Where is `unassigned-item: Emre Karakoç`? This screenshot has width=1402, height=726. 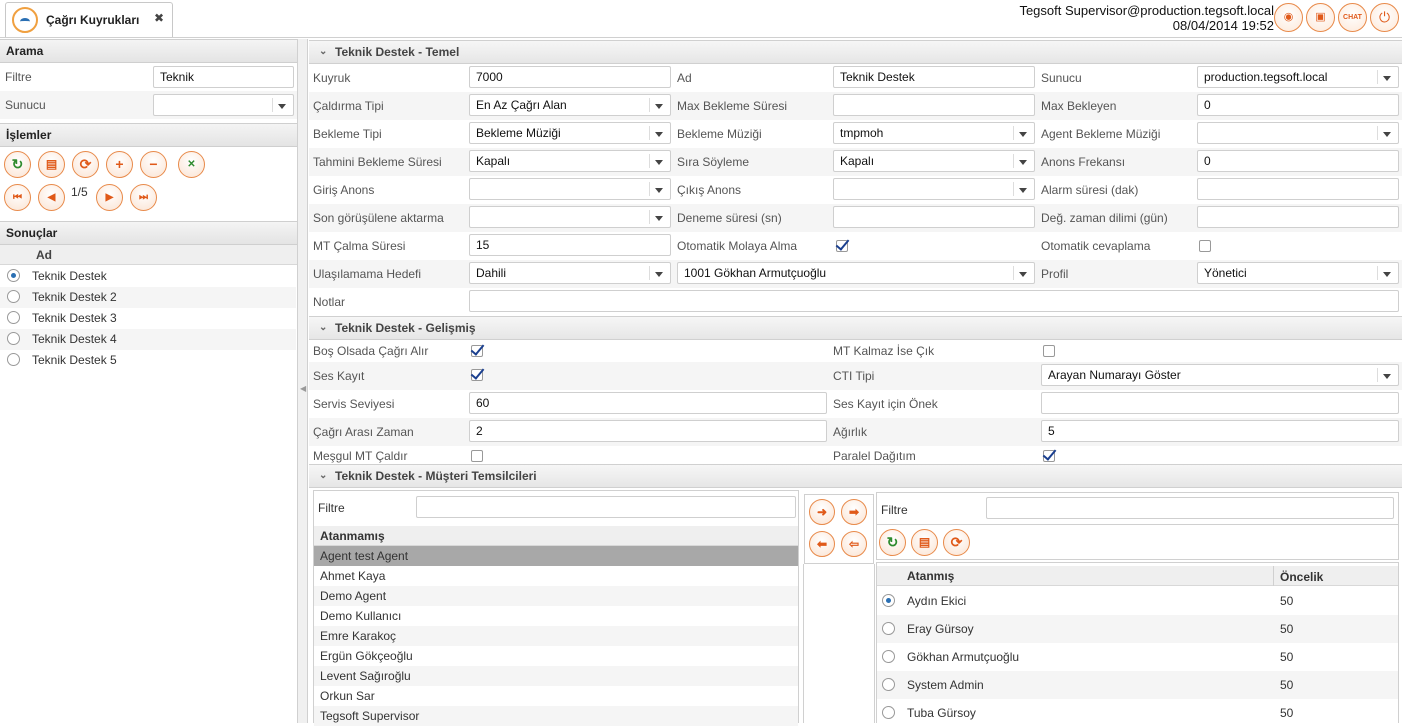 unassigned-item: Emre Karakoç is located at coordinates (556, 636).